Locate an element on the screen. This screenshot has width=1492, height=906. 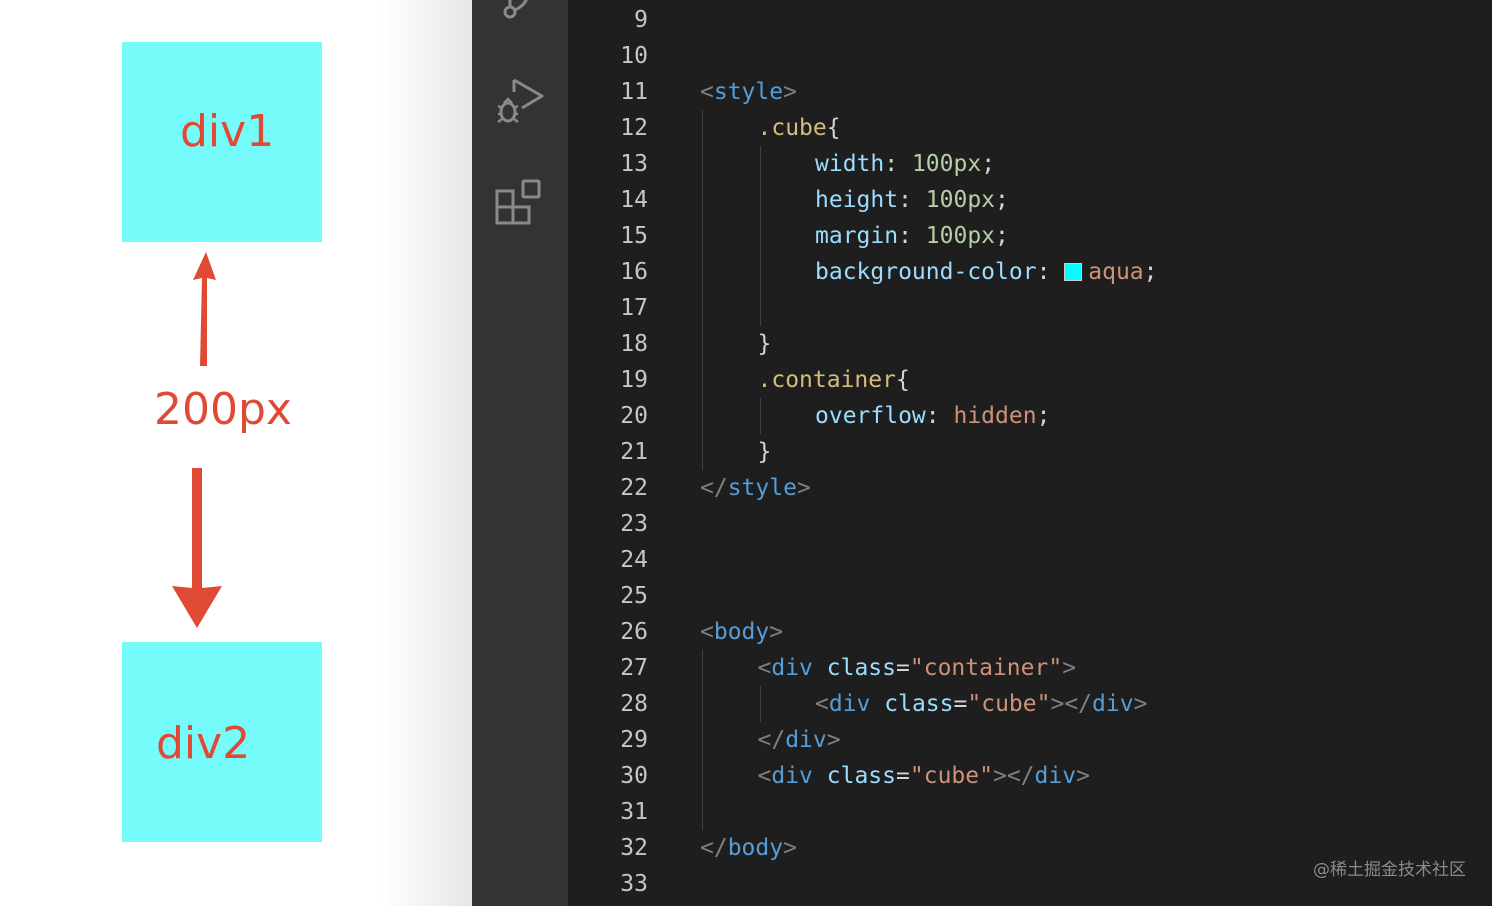
code-line: 20 overflow: hidden; is located at coordinates (1030, 416).